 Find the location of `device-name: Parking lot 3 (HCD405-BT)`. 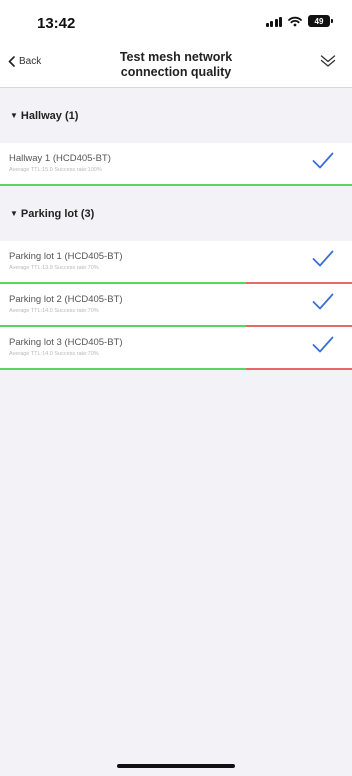

device-name: Parking lot 3 (HCD405-BT) is located at coordinates (66, 342).